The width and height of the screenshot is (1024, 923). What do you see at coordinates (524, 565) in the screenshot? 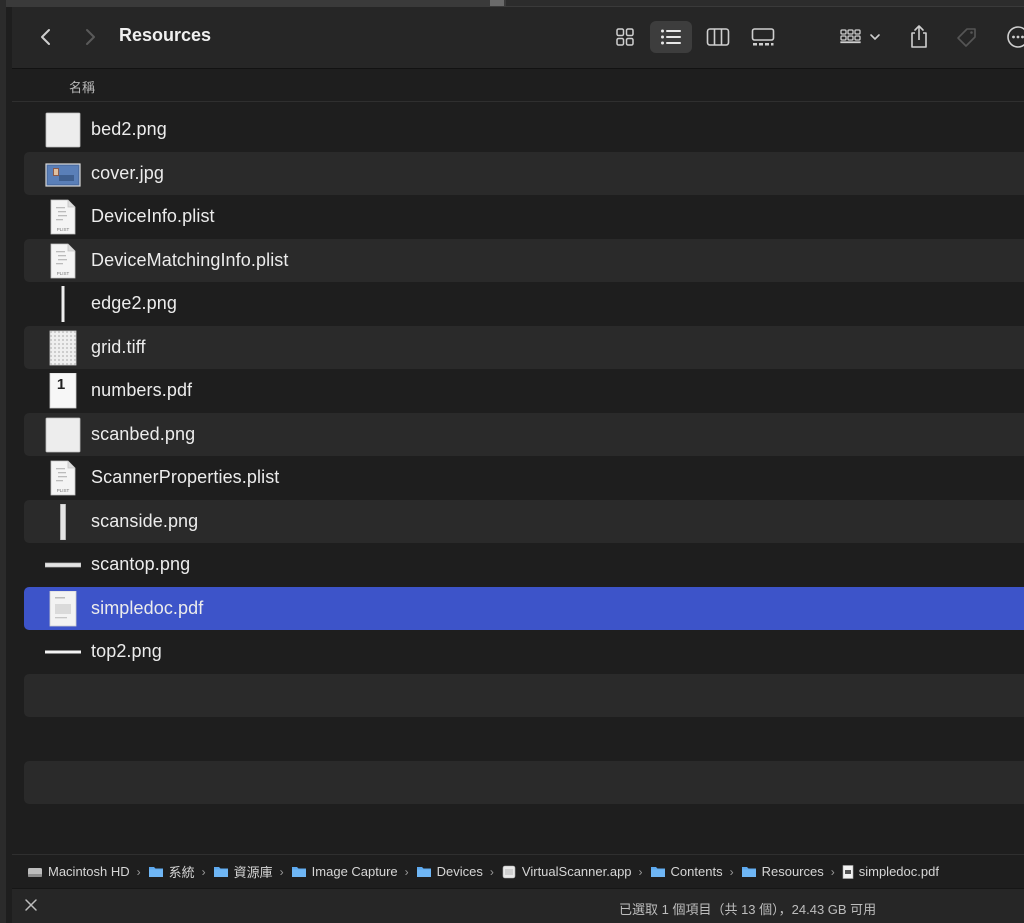
I see `file-row: scantop.png` at bounding box center [524, 565].